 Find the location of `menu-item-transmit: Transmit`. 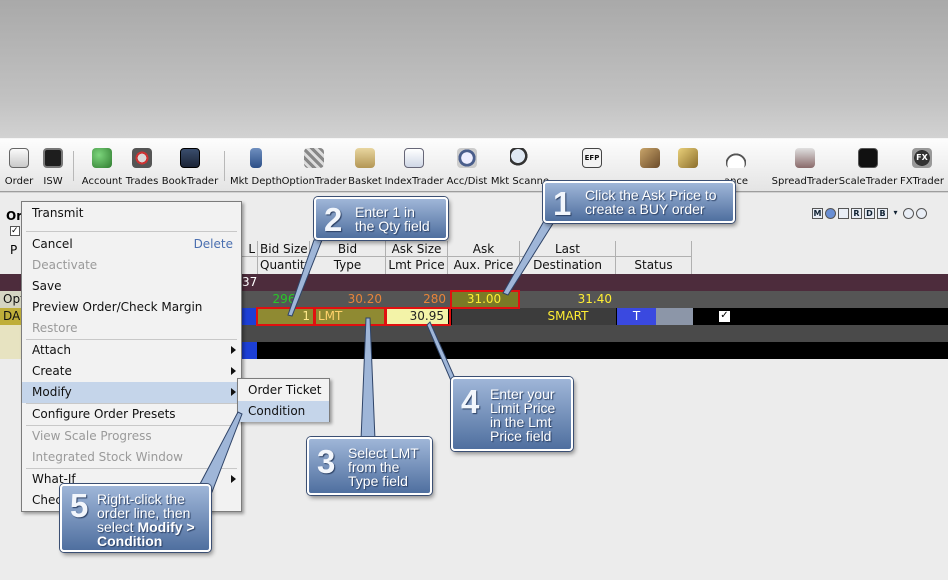

menu-item-transmit: Transmit is located at coordinates (131, 213).